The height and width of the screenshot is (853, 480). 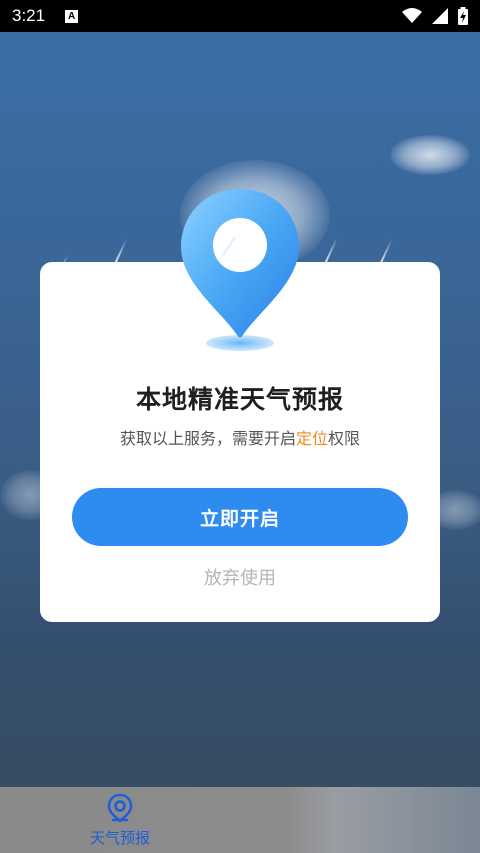 I want to click on signal-icon, so click(x=440, y=16).